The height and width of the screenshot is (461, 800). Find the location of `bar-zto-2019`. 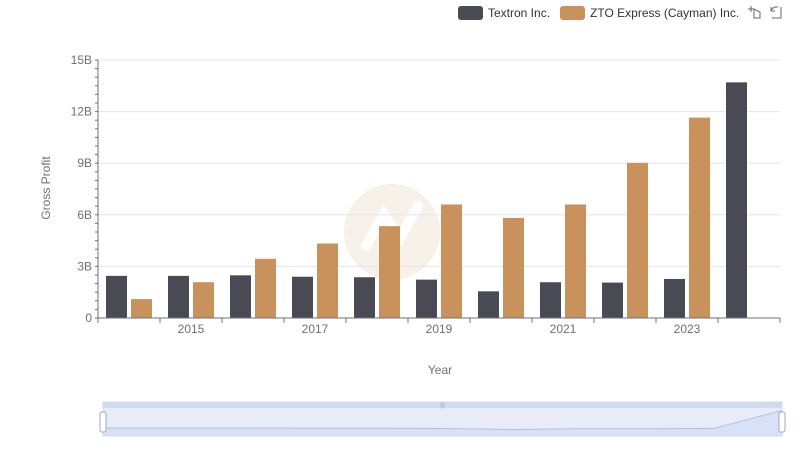

bar-zto-2019 is located at coordinates (451, 261).